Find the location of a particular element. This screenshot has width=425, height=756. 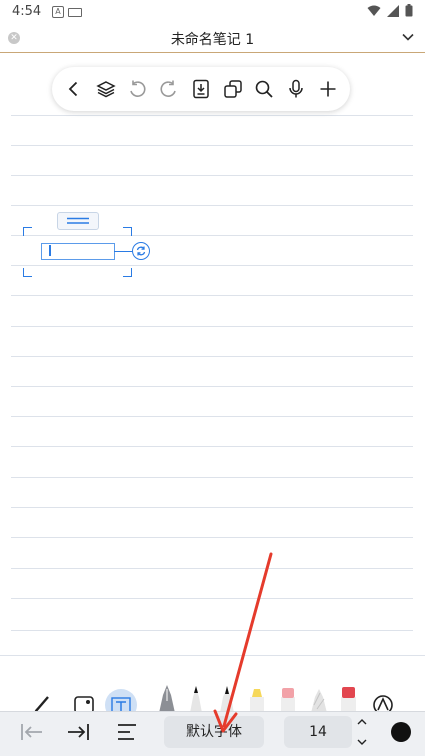

selection-corner-top-left is located at coordinates (27, 231).